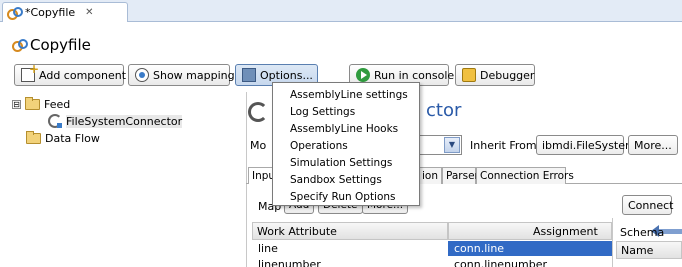  I want to click on chevron-down-icon: ▼, so click(452, 145).